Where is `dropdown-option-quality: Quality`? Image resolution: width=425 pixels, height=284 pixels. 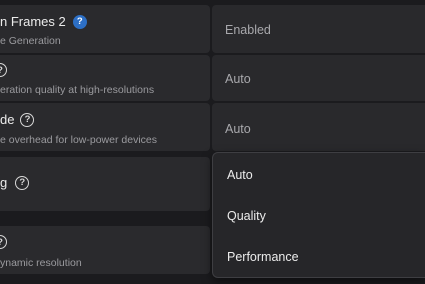
dropdown-option-quality: Quality is located at coordinates (246, 216).